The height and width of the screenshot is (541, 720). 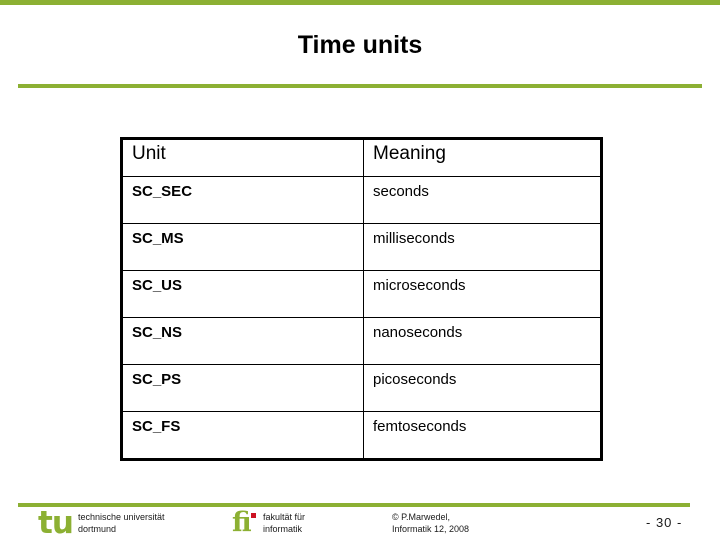 What do you see at coordinates (242, 247) in the screenshot?
I see `cell-unit: SC_MS` at bounding box center [242, 247].